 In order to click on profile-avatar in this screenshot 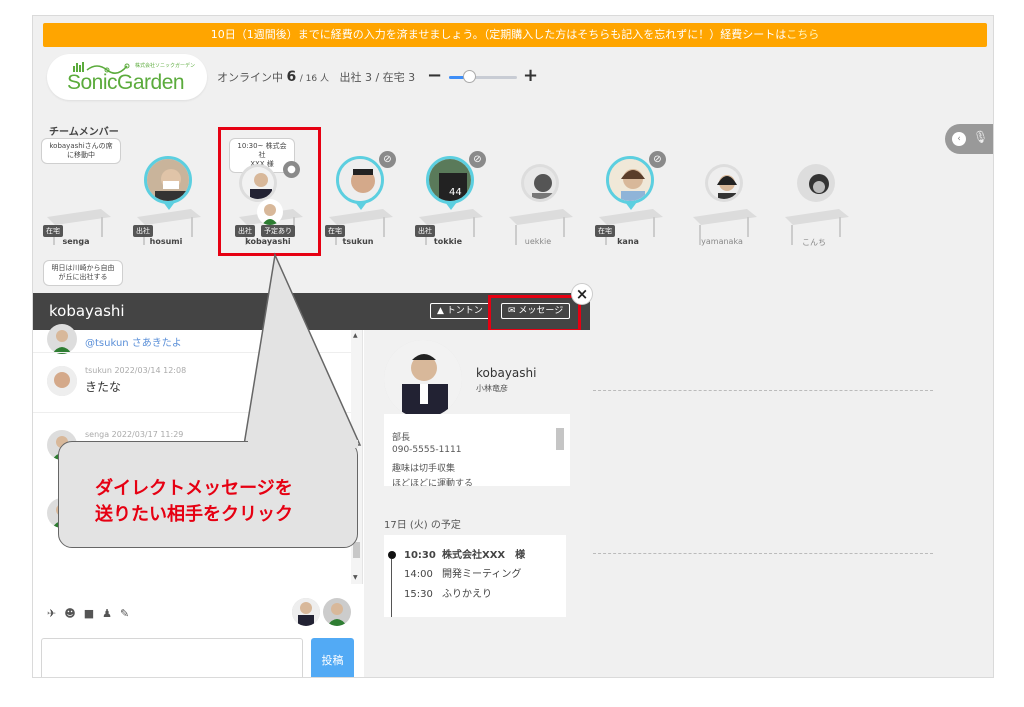, I will do `click(423, 379)`.